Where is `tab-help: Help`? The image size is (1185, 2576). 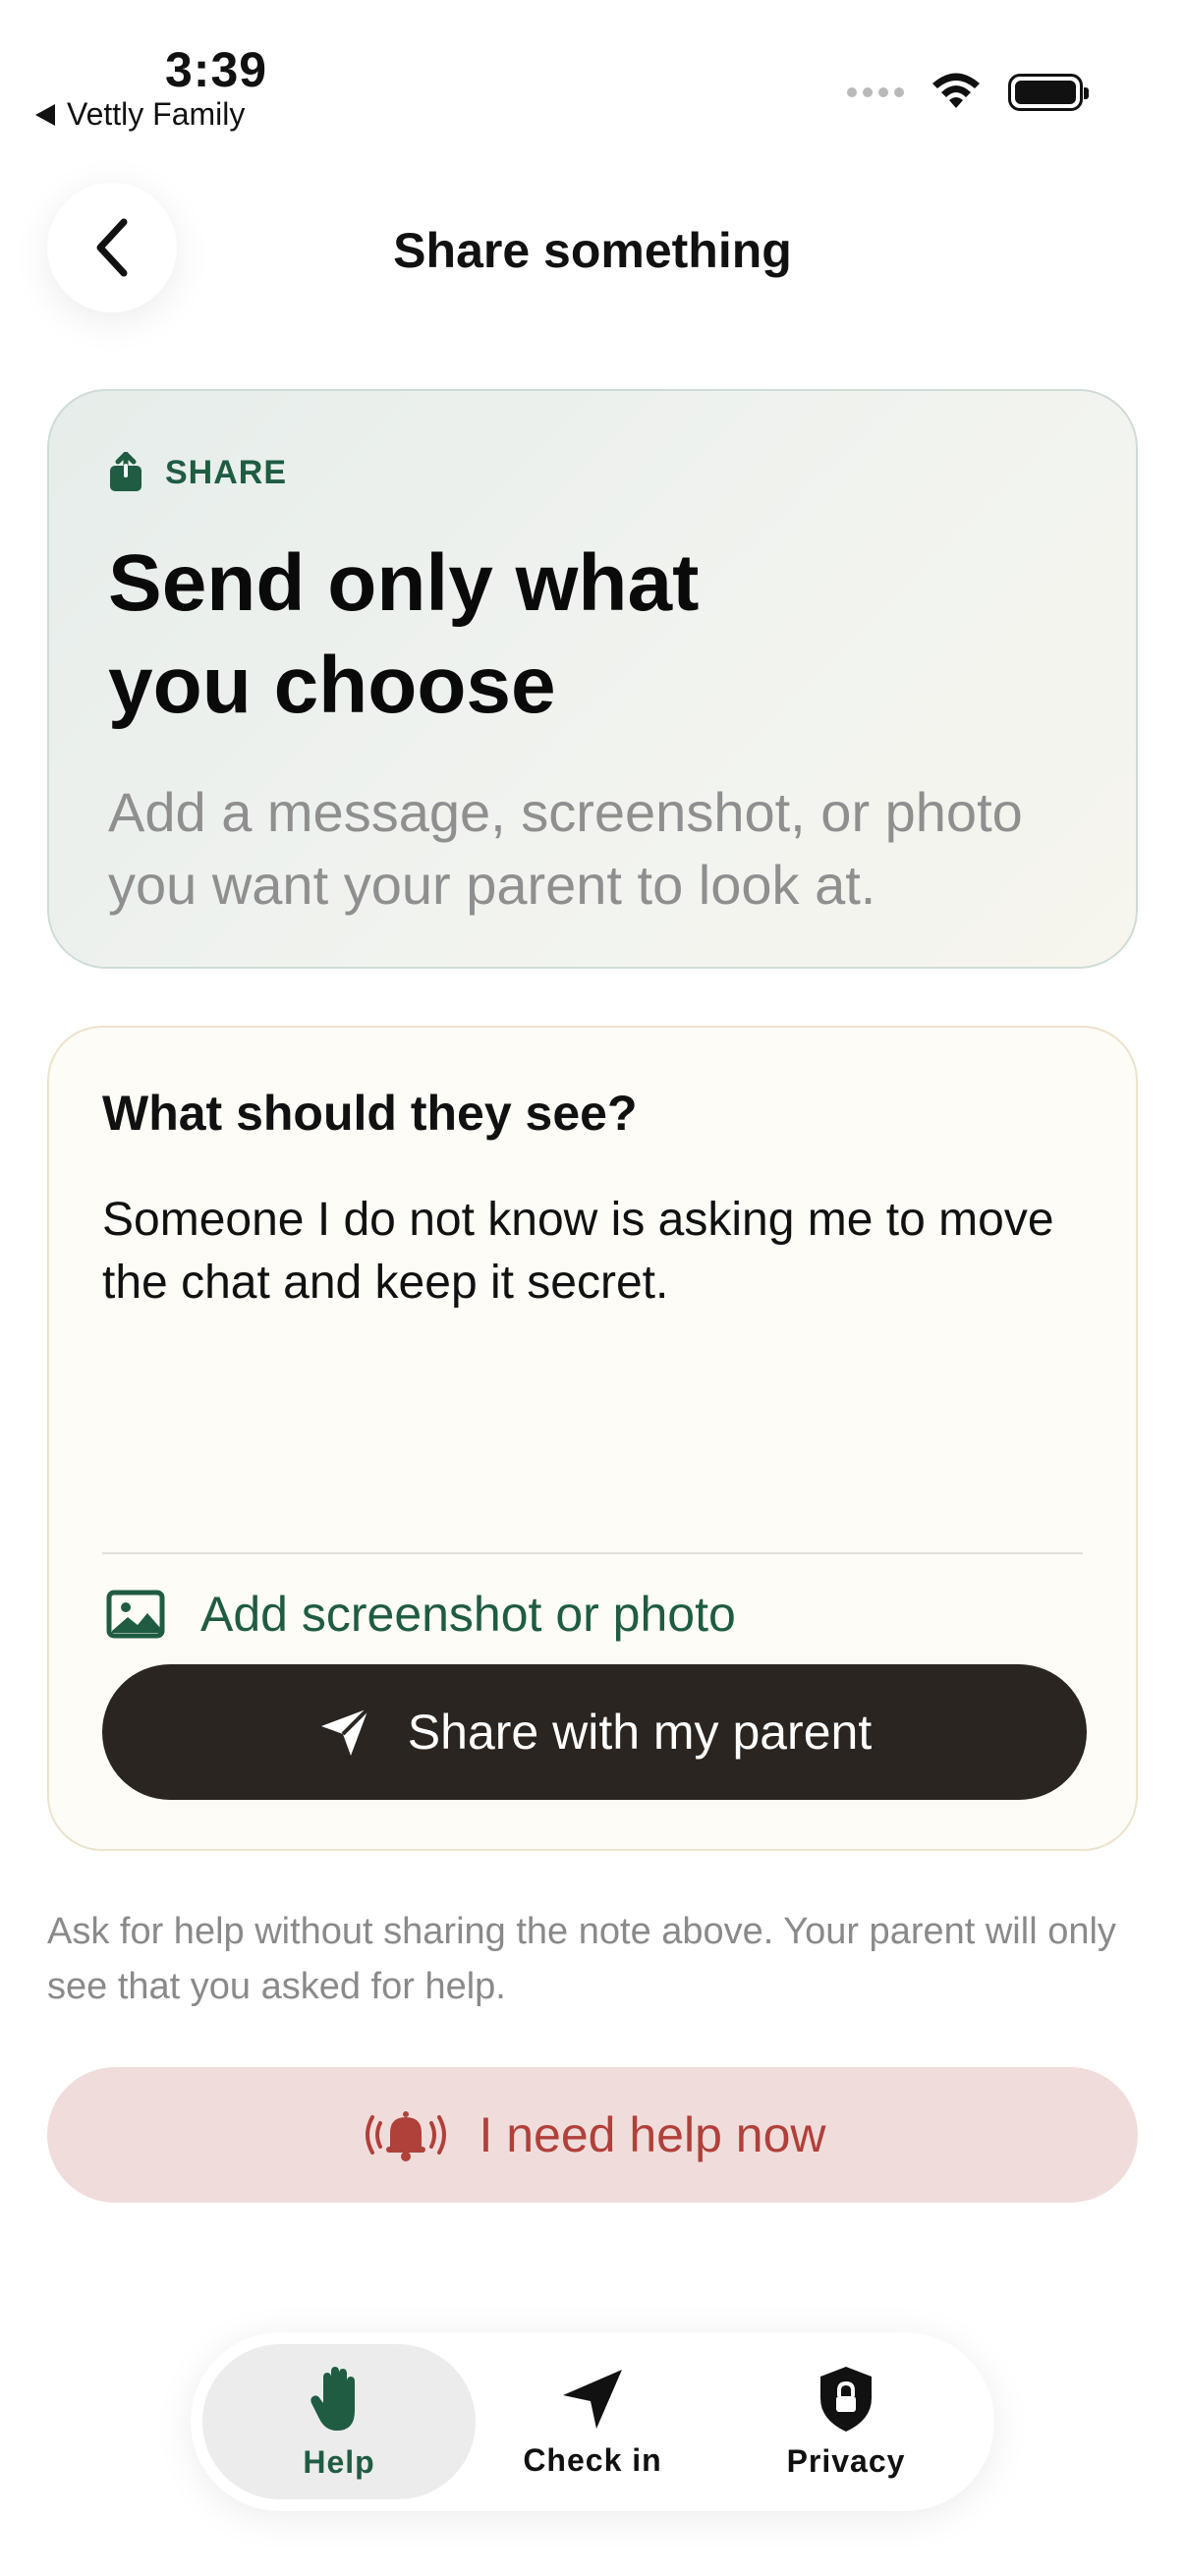 tab-help: Help is located at coordinates (339, 2421).